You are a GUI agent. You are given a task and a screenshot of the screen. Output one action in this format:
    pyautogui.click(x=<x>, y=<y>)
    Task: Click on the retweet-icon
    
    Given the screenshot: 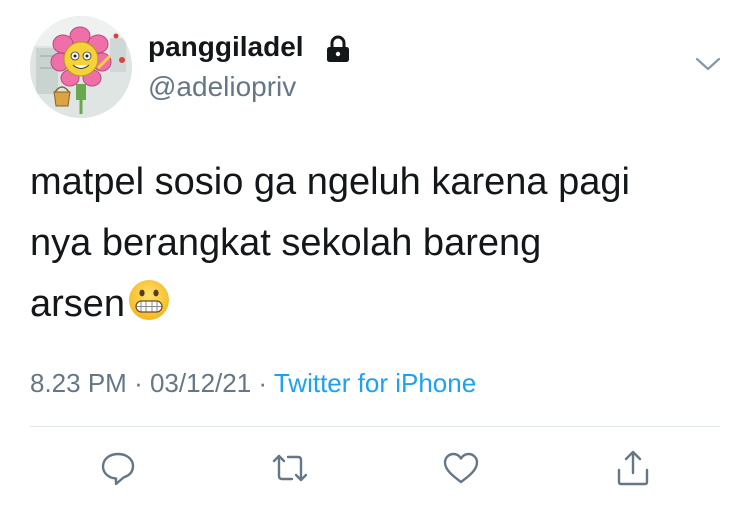 What is the action you would take?
    pyautogui.click(x=290, y=468)
    